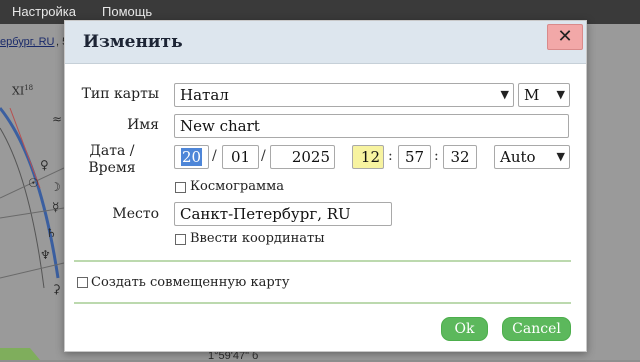 This screenshot has width=640, height=362. I want to click on ceres-icon: ⚳, so click(56, 289).